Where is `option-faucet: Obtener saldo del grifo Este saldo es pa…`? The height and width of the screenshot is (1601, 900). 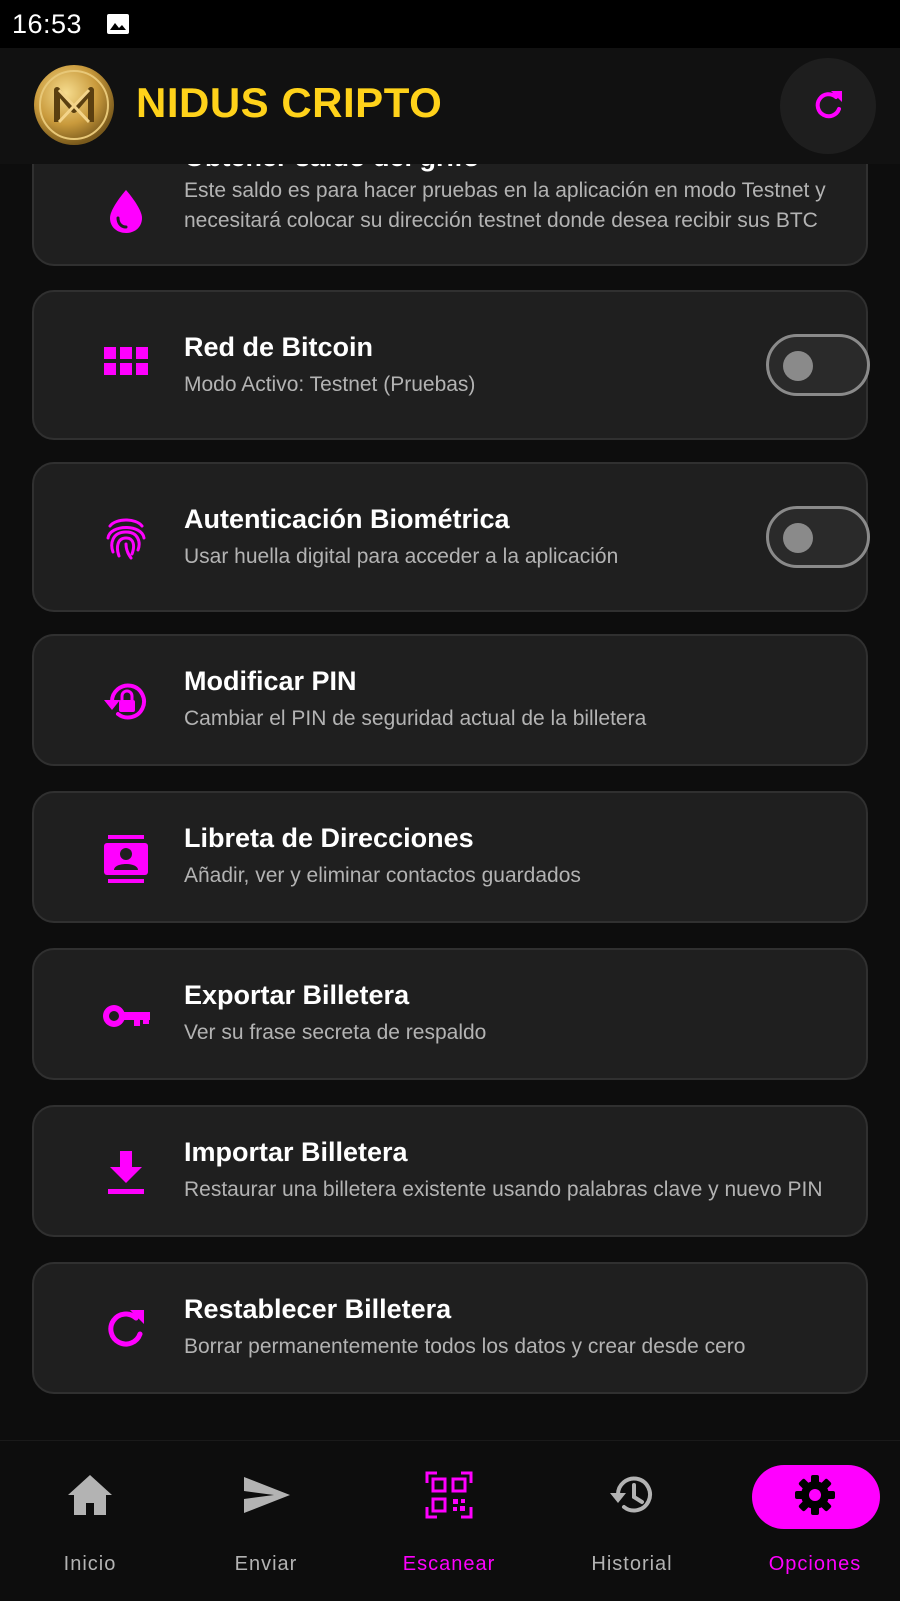 option-faucet: Obtener saldo del grifo Este saldo es pa… is located at coordinates (450, 215).